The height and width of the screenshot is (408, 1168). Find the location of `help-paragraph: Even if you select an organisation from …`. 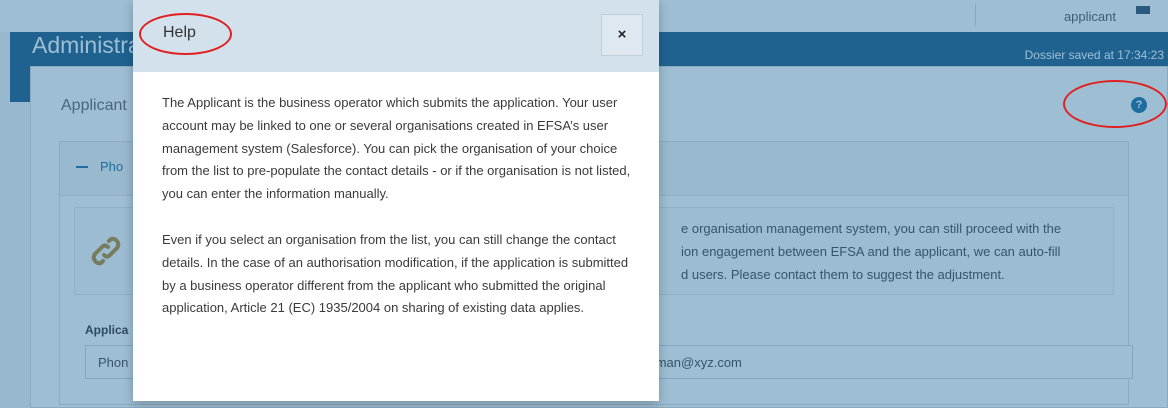

help-paragraph: Even if you select an organisation from … is located at coordinates (395, 273).